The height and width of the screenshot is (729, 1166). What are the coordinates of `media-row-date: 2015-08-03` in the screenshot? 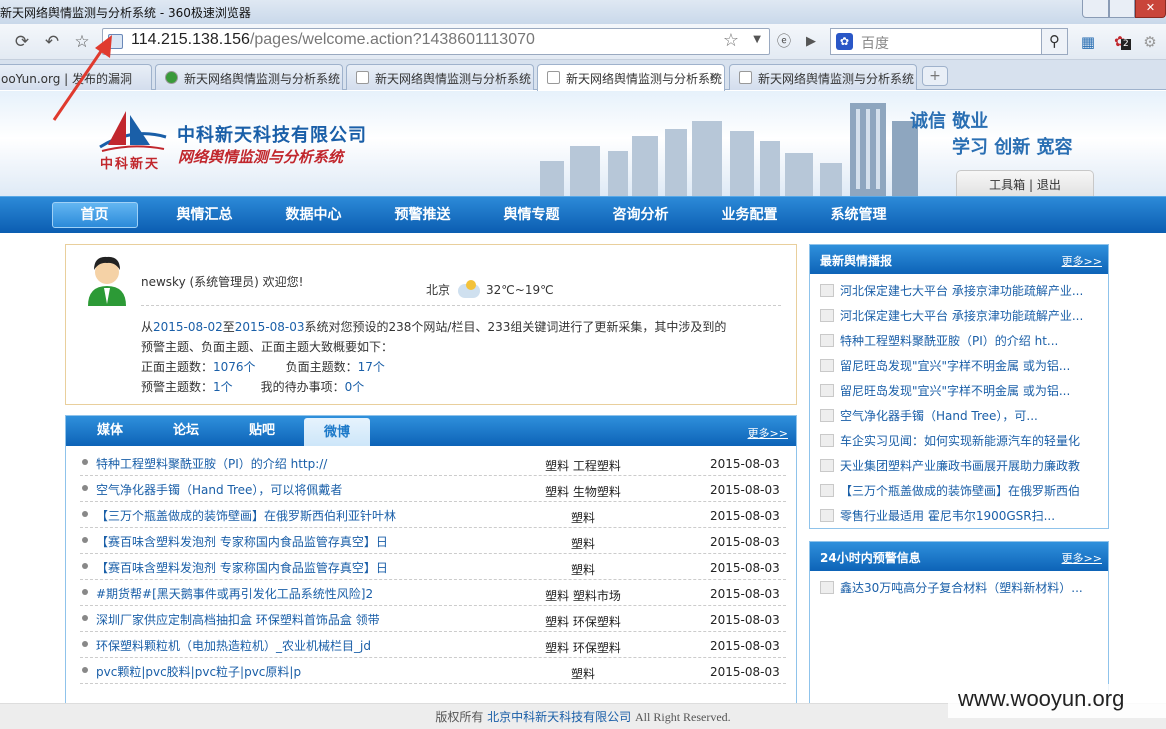 It's located at (745, 542).